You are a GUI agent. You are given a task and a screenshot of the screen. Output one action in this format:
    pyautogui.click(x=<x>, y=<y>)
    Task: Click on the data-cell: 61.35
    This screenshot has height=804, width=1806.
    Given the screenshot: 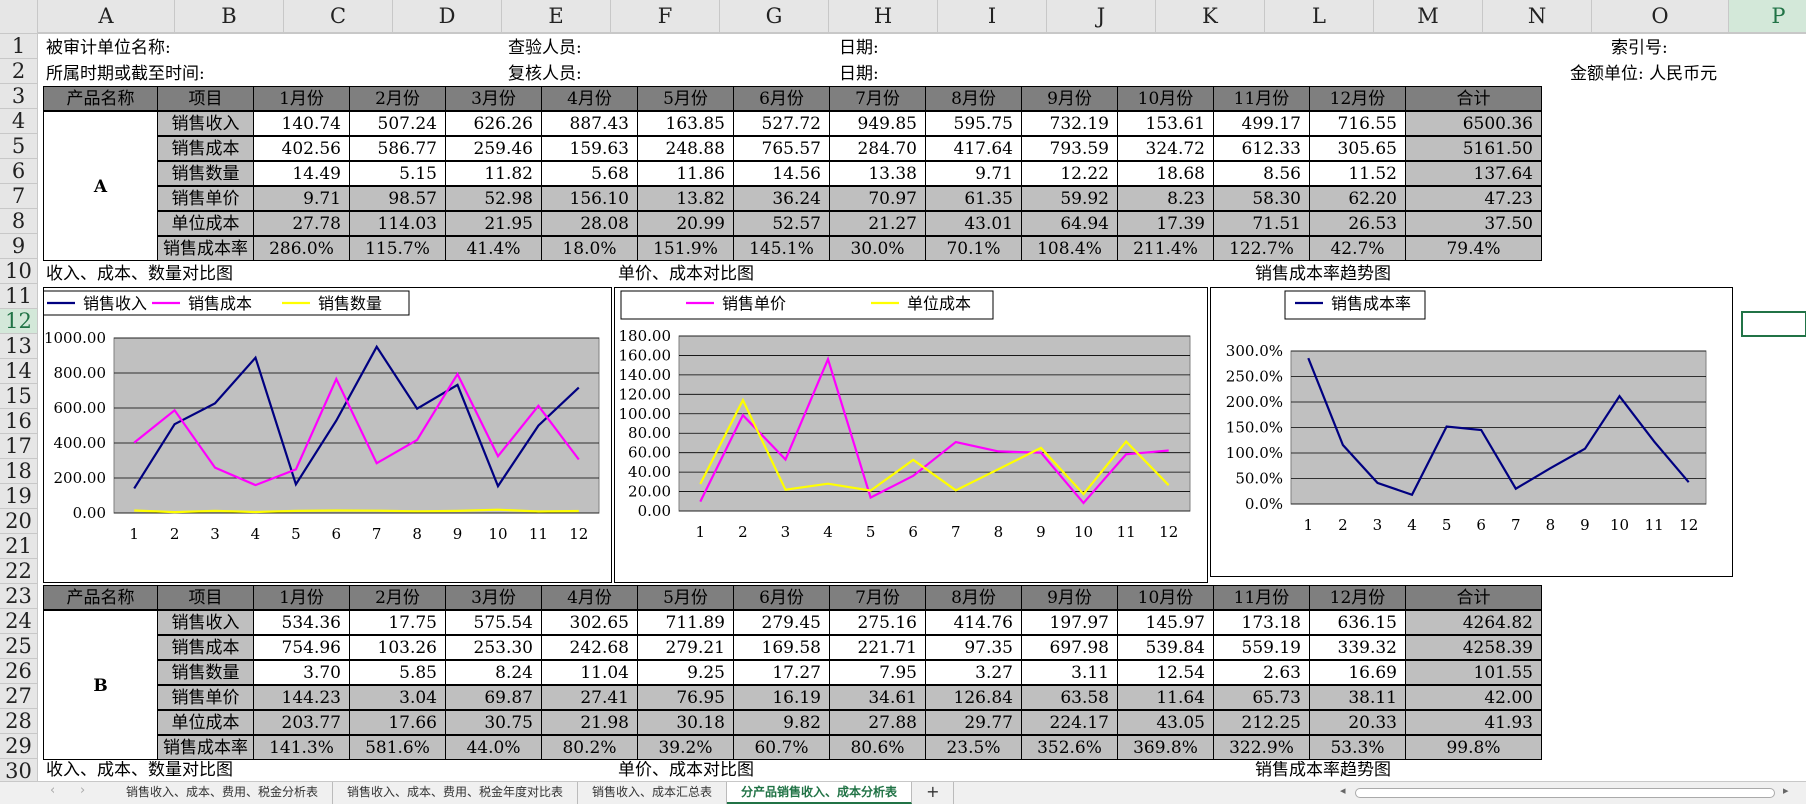 What is the action you would take?
    pyautogui.click(x=973, y=198)
    